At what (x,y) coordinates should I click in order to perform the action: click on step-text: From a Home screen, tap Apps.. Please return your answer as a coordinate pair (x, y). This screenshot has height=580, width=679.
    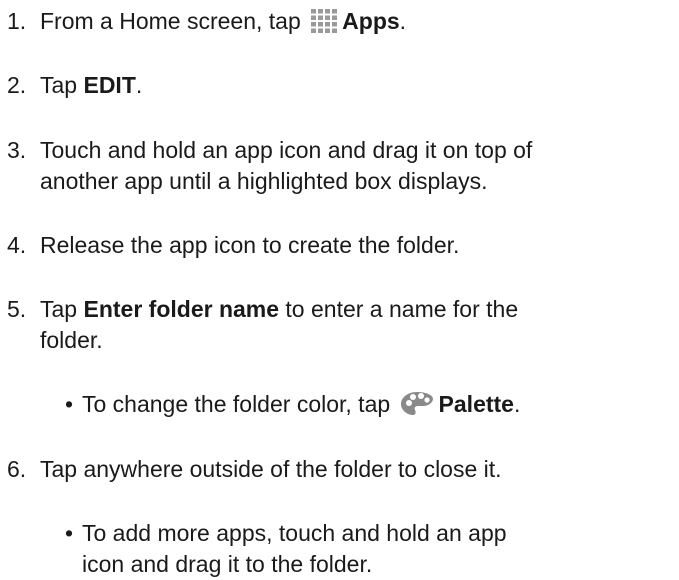
    Looking at the image, I should click on (358, 21).